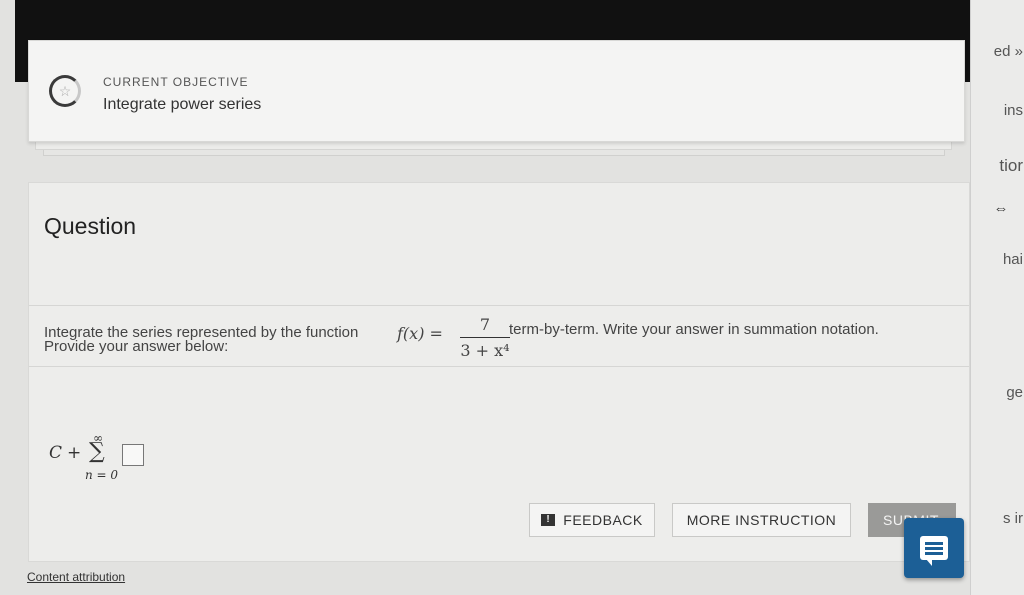 This screenshot has width=1024, height=595. I want to click on fraction-bar, so click(485, 337).